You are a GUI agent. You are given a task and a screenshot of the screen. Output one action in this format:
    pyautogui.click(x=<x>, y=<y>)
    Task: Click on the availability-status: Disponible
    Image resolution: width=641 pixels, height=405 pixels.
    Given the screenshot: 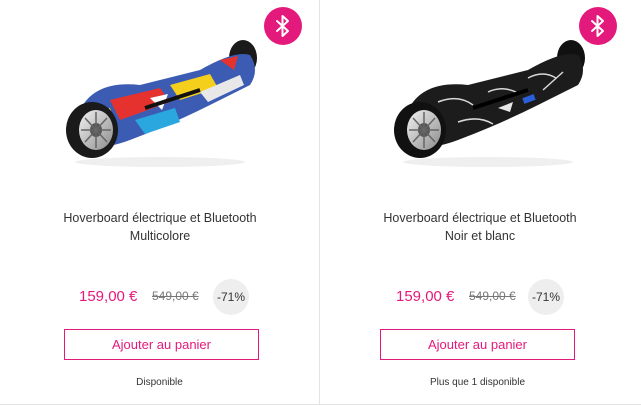 What is the action you would take?
    pyautogui.click(x=159, y=382)
    